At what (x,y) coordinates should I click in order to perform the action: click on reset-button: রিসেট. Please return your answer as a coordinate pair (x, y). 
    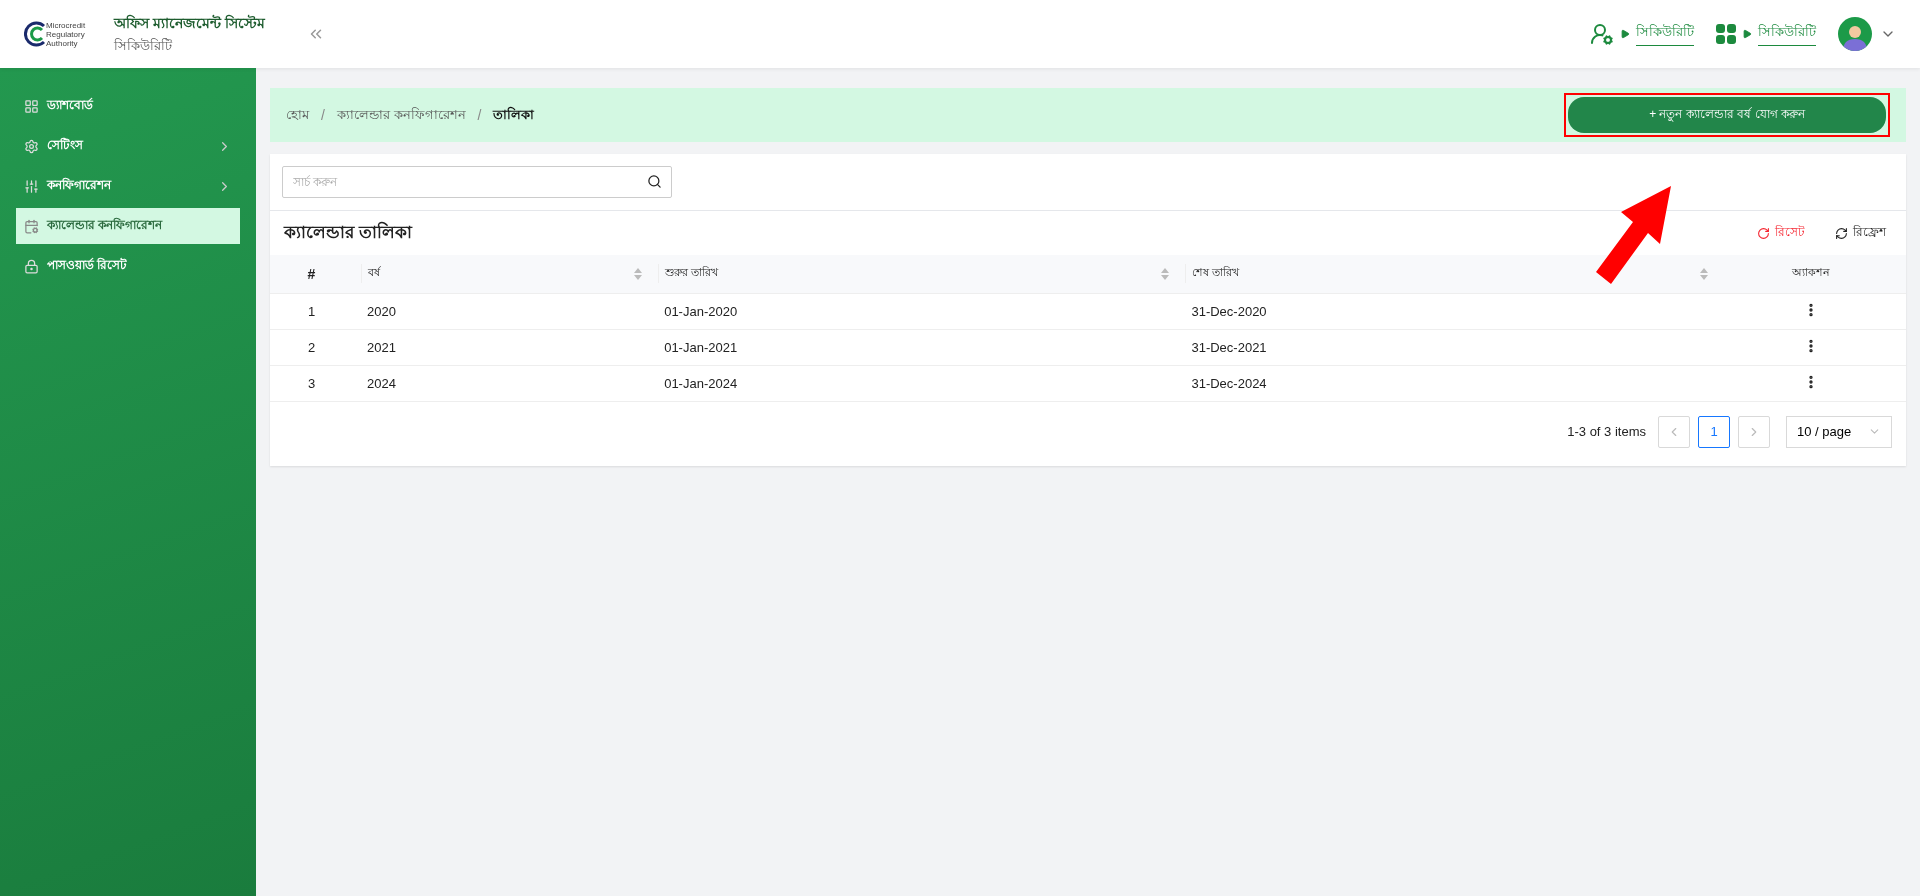
    Looking at the image, I should click on (1781, 233).